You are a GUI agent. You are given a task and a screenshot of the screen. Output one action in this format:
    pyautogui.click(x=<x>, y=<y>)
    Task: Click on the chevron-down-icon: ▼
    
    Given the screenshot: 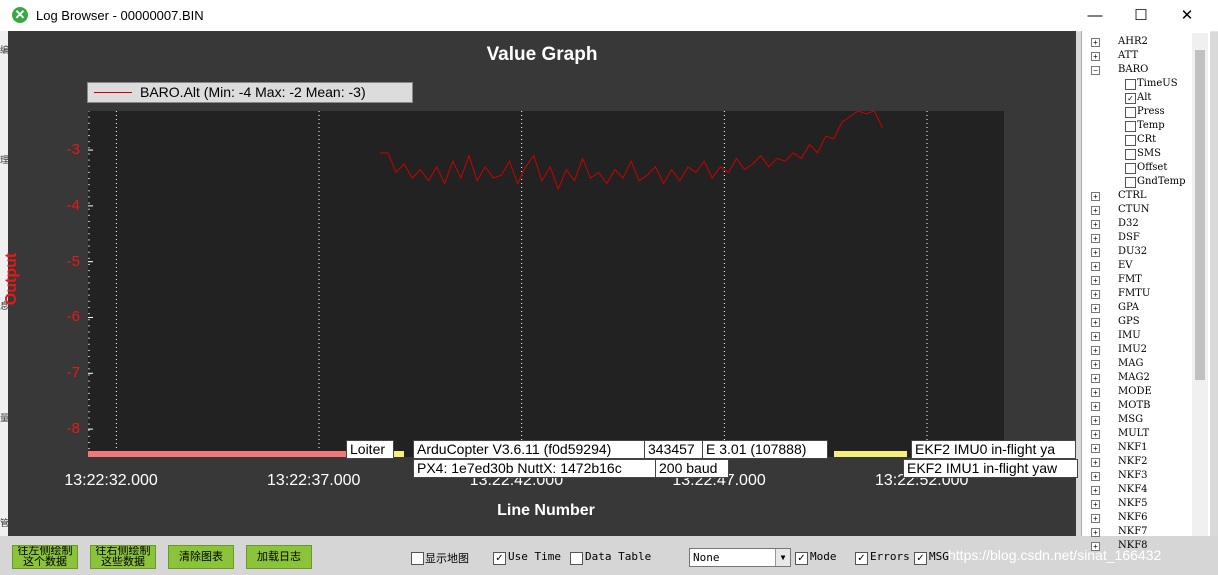 What is the action you would take?
    pyautogui.click(x=782, y=557)
    